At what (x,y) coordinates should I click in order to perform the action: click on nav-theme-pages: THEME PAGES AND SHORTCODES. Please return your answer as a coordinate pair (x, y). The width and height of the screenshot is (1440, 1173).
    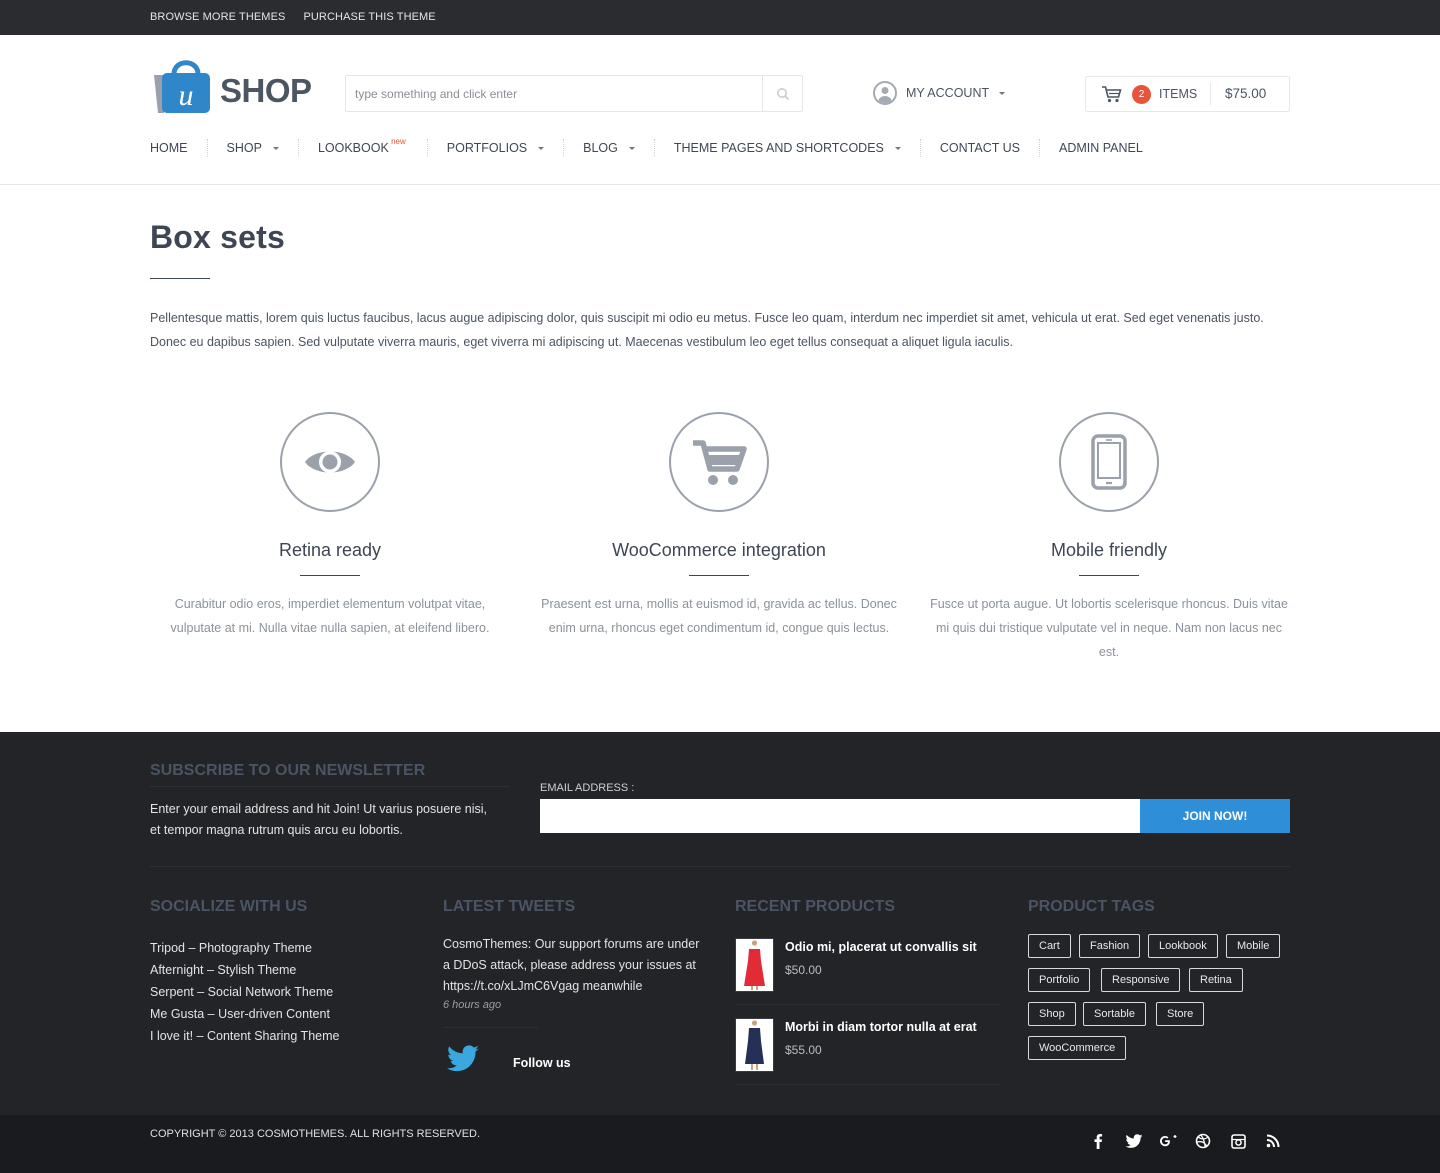
    Looking at the image, I should click on (787, 148).